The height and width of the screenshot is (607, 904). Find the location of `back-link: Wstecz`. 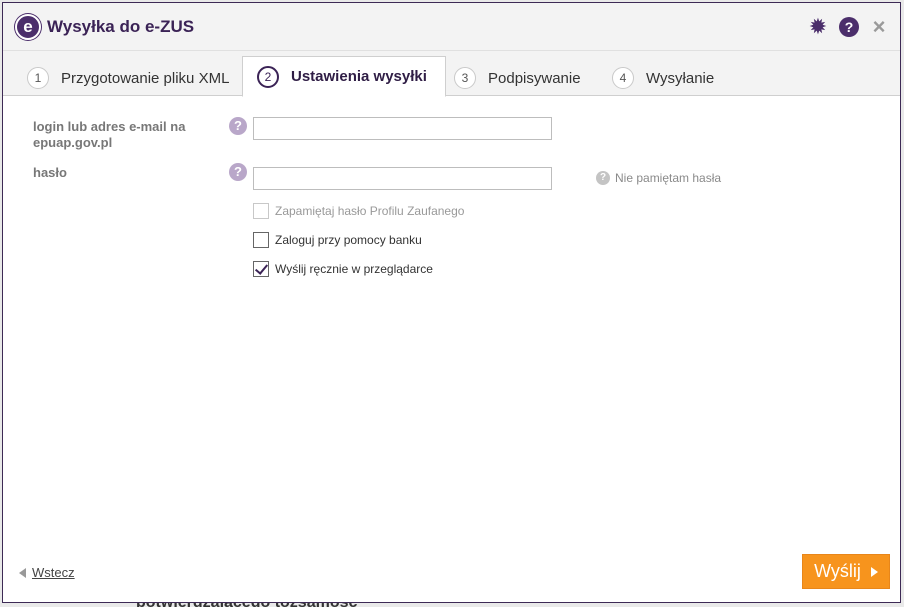

back-link: Wstecz is located at coordinates (47, 572).